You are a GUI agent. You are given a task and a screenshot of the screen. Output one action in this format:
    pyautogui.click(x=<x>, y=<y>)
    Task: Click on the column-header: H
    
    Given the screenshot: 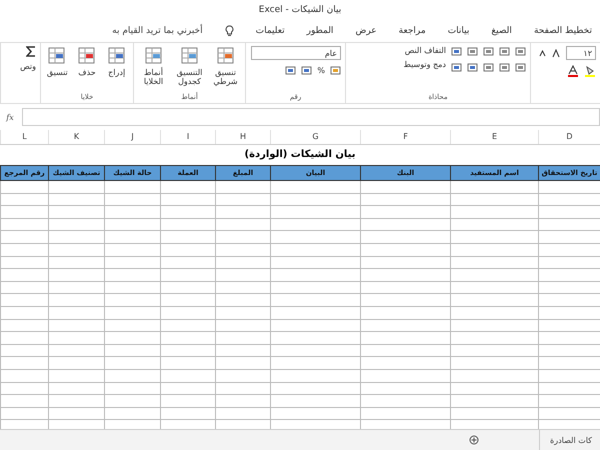 What is the action you would take?
    pyautogui.click(x=242, y=137)
    